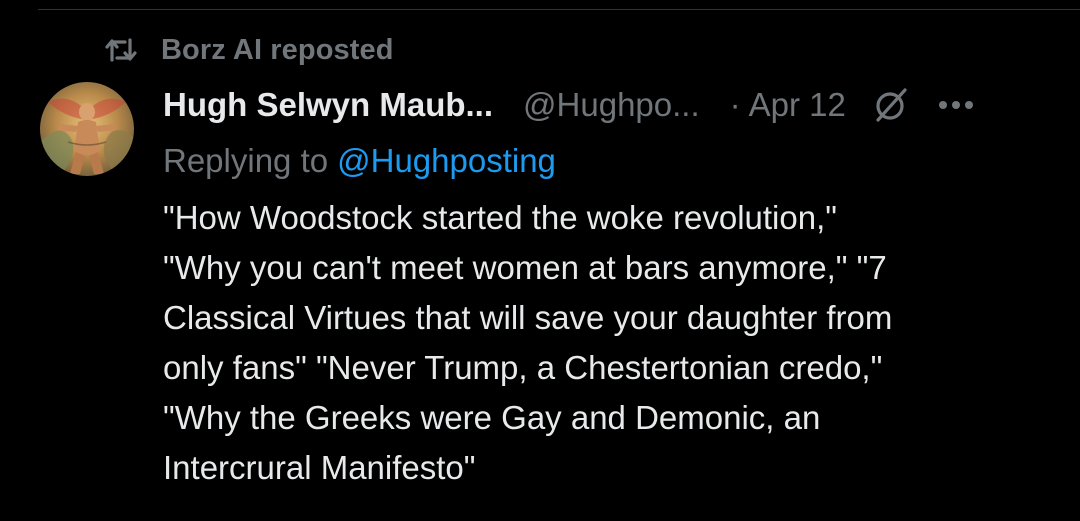 The image size is (1080, 521). I want to click on null-circle-icon, so click(890, 105).